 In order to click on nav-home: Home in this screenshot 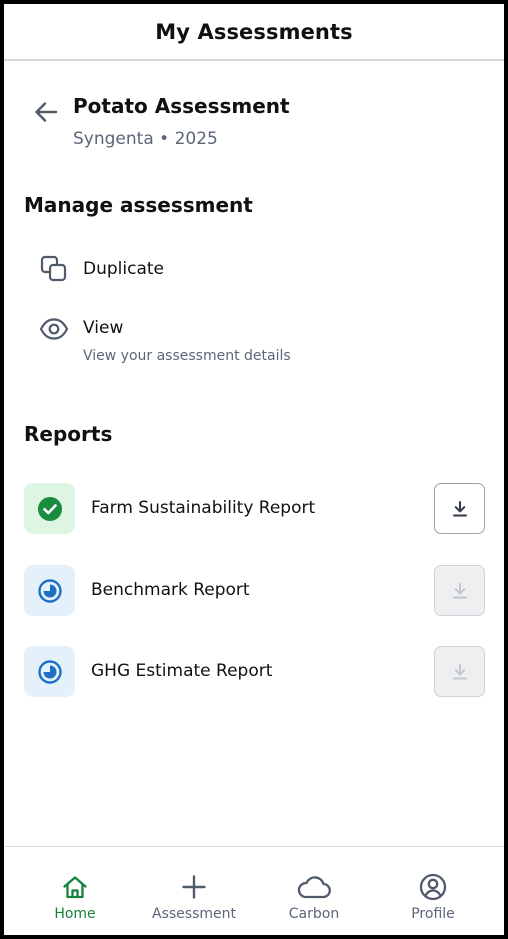, I will do `click(75, 891)`.